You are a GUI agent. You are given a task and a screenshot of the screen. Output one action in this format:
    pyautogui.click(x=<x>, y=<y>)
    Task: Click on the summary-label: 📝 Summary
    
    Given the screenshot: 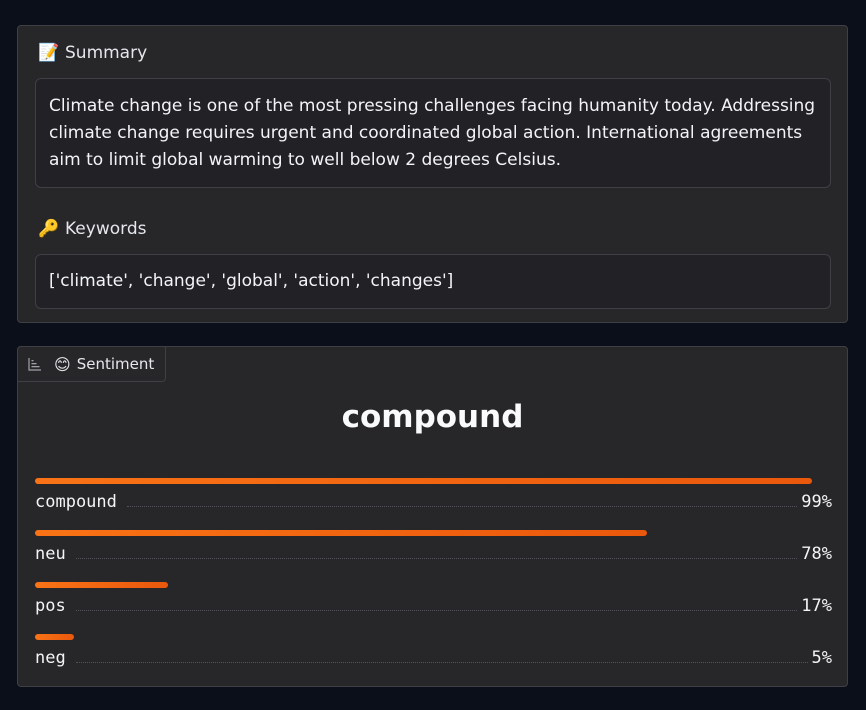 What is the action you would take?
    pyautogui.click(x=92, y=53)
    